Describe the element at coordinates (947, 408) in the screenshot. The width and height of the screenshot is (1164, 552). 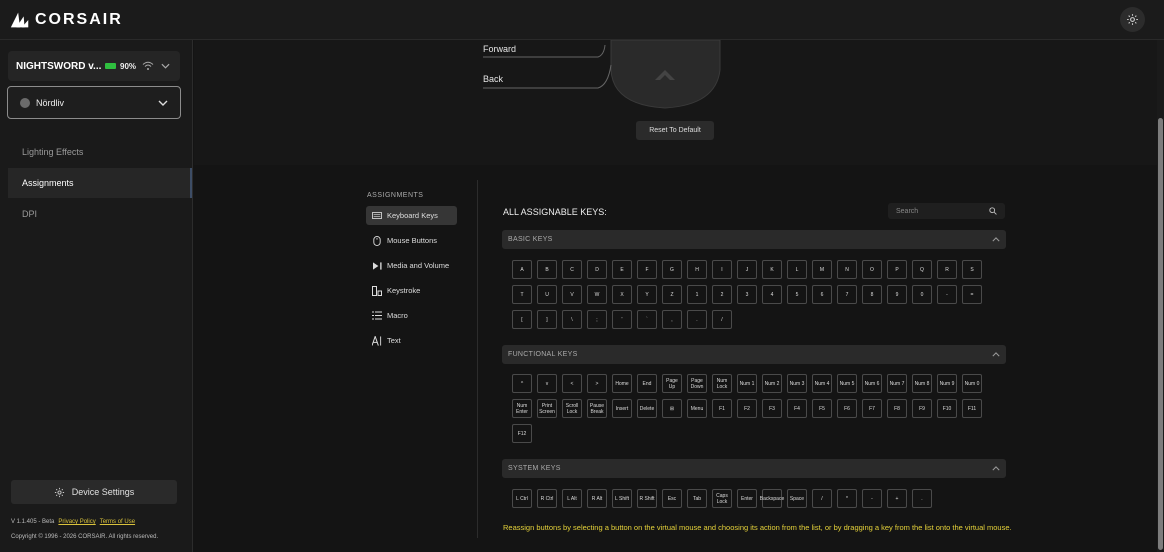
I see `key-button: F10` at that location.